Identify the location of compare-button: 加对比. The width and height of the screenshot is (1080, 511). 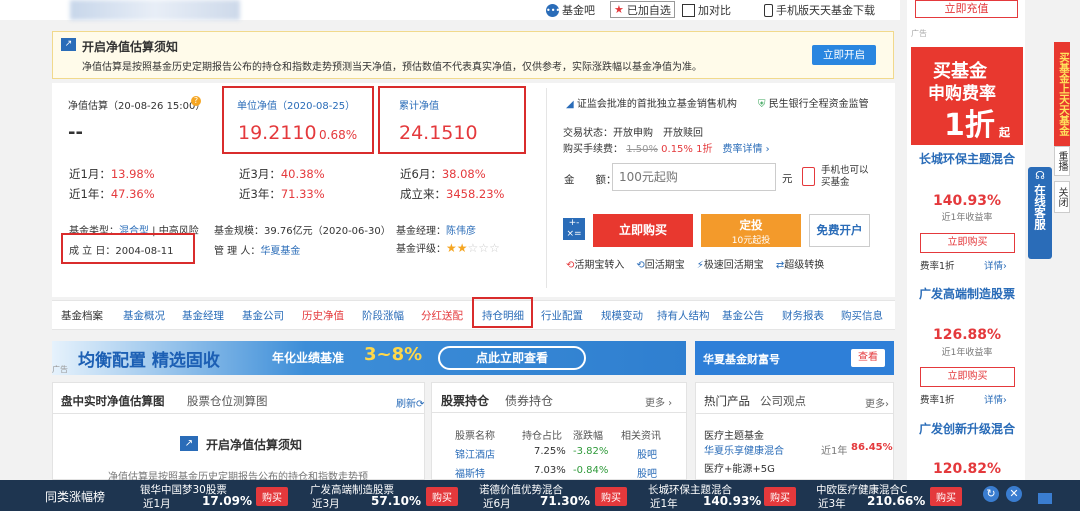
(706, 10).